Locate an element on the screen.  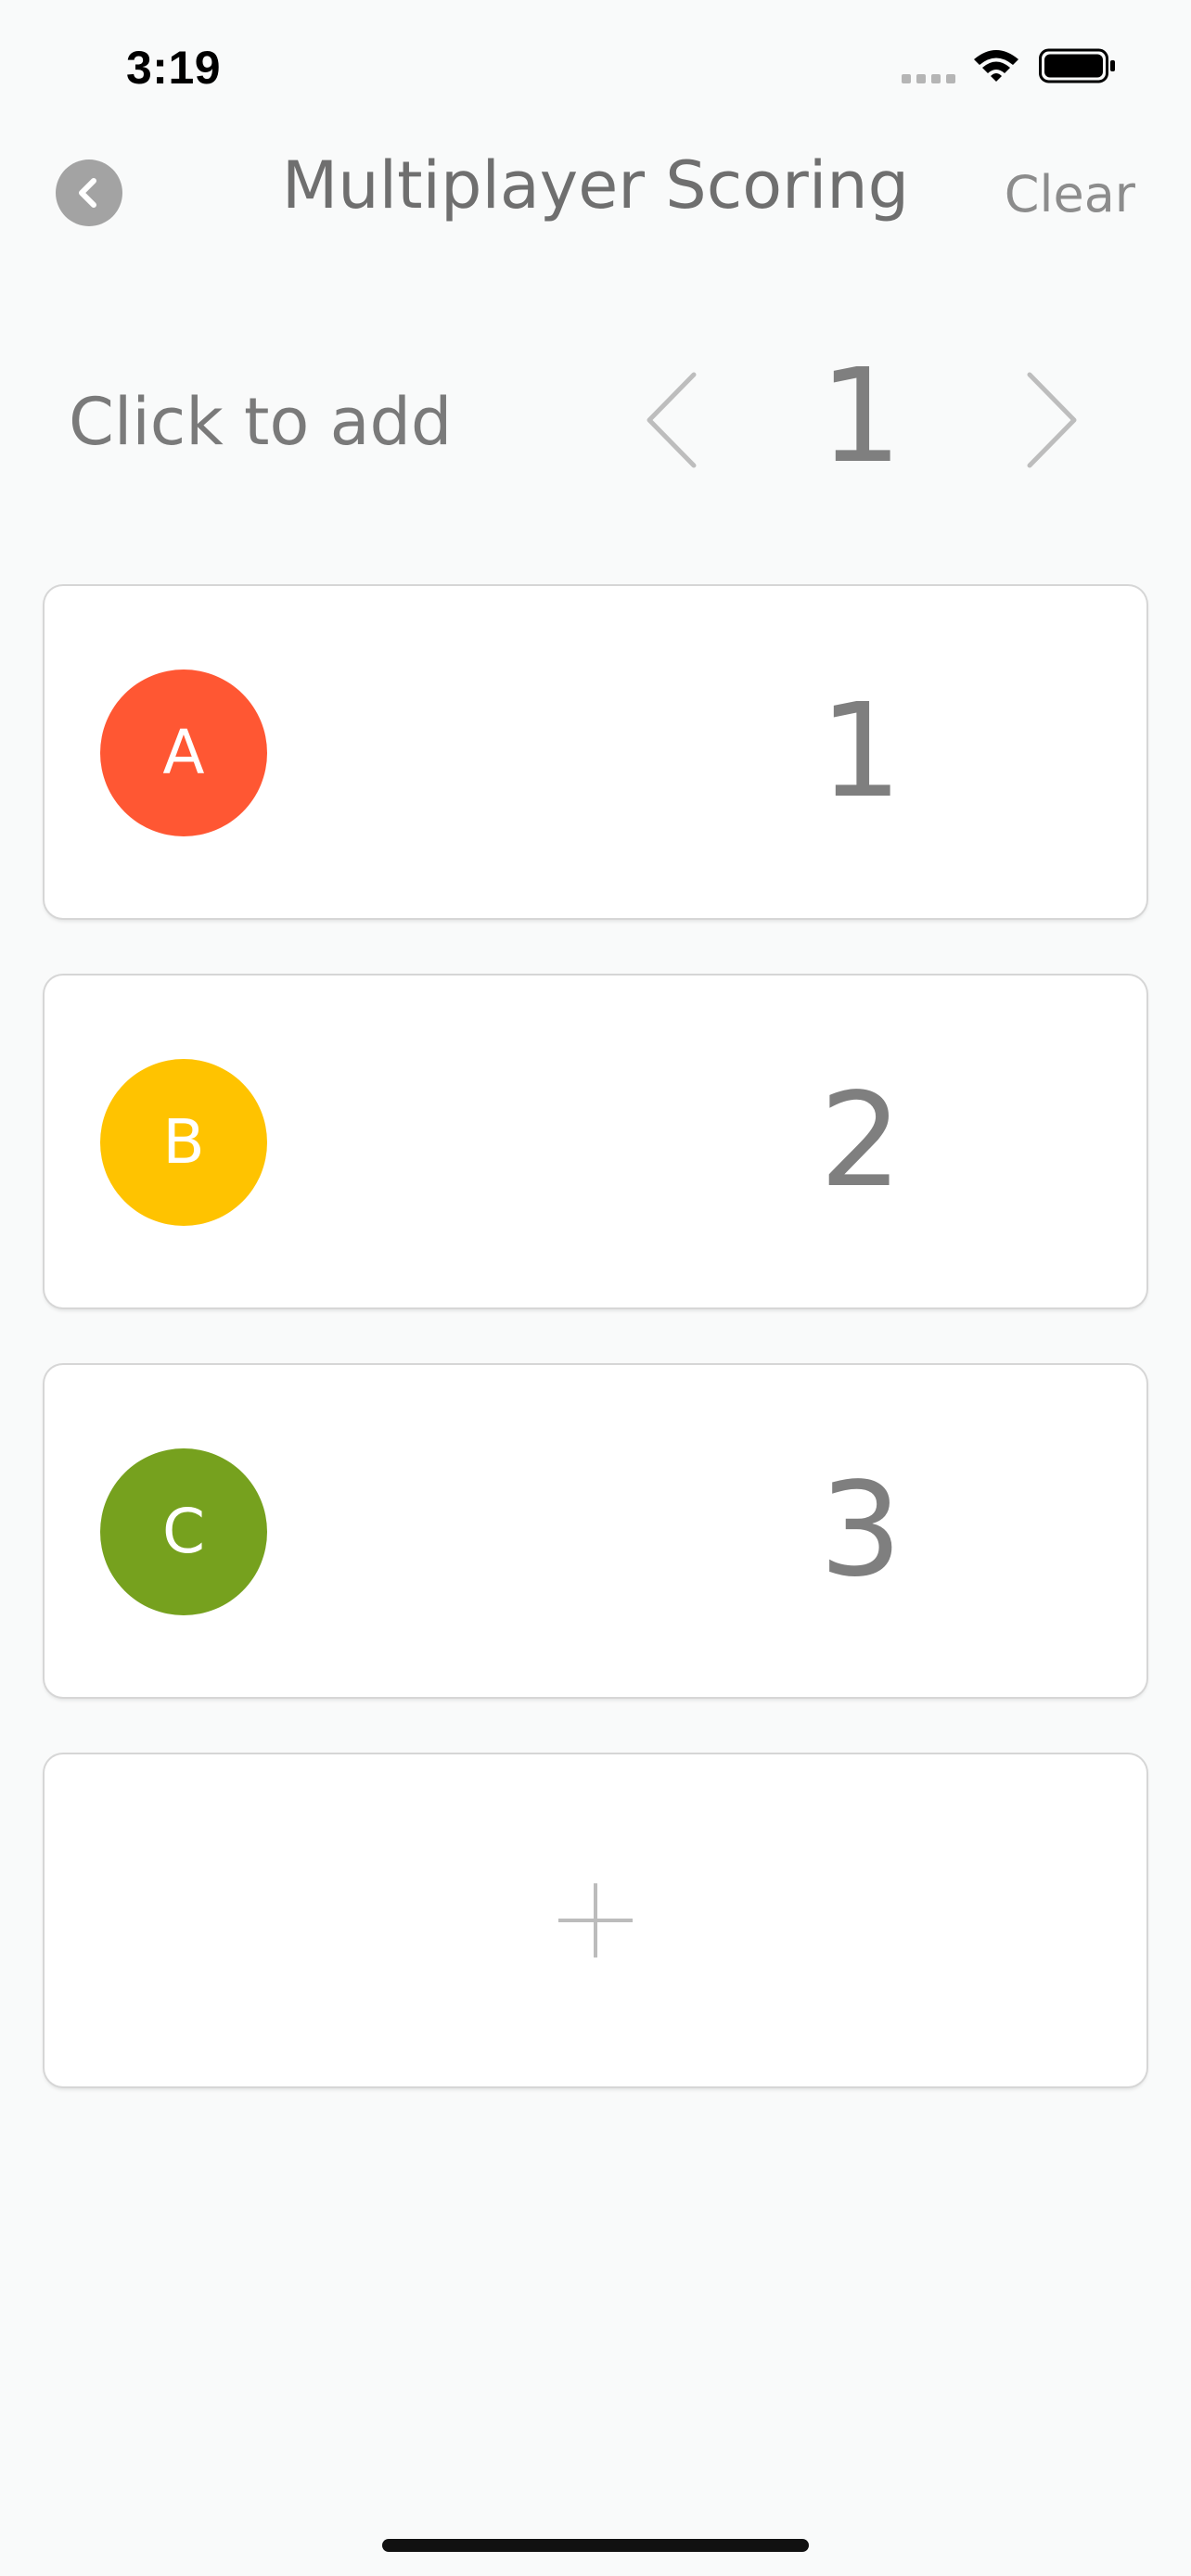
back-button is located at coordinates (89, 192).